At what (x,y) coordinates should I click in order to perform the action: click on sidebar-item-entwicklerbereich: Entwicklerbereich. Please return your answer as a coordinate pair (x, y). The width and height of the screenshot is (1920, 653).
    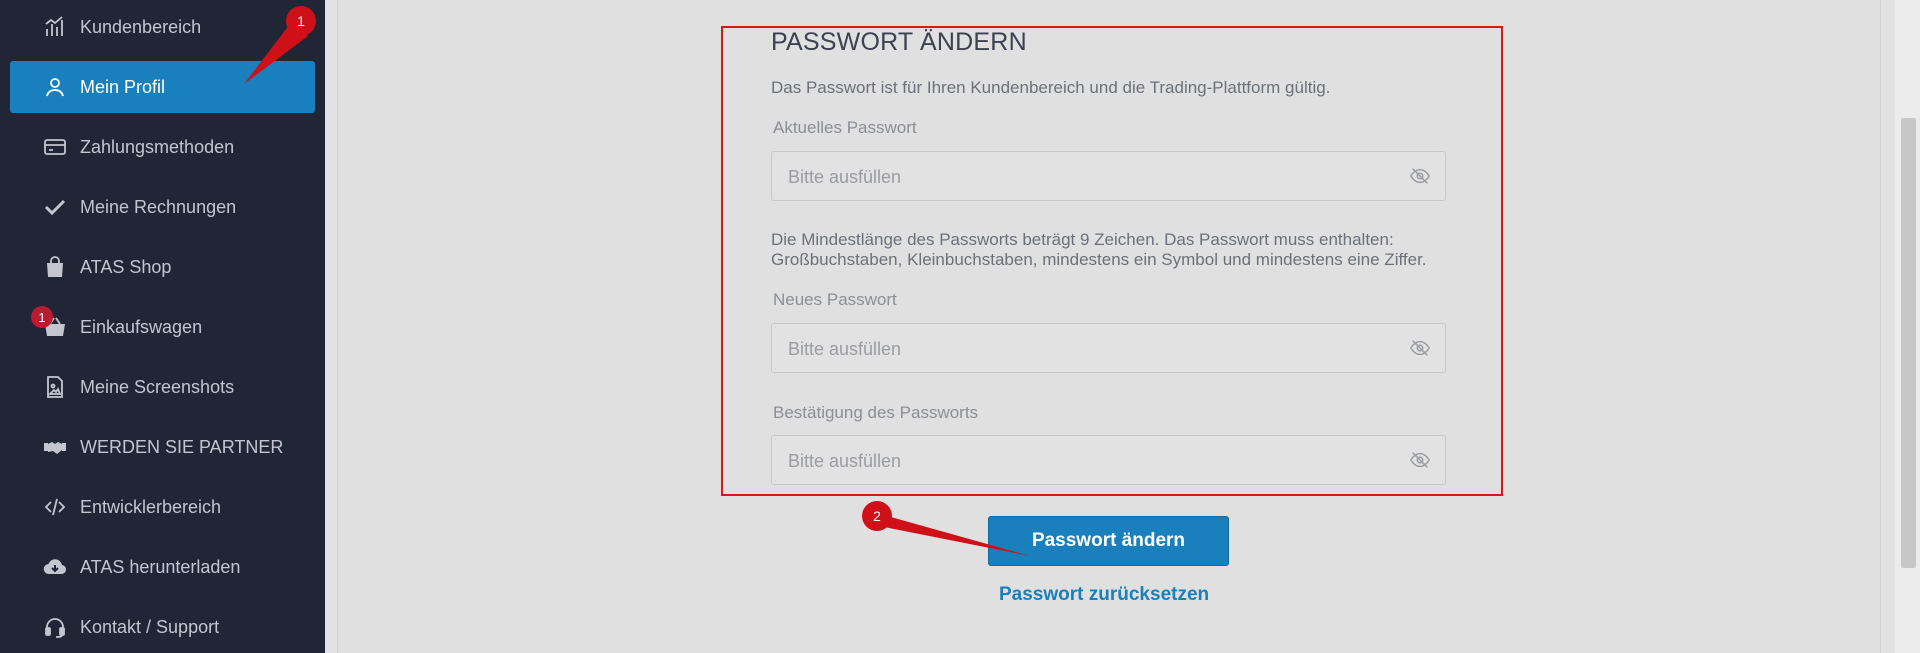
    Looking at the image, I should click on (162, 507).